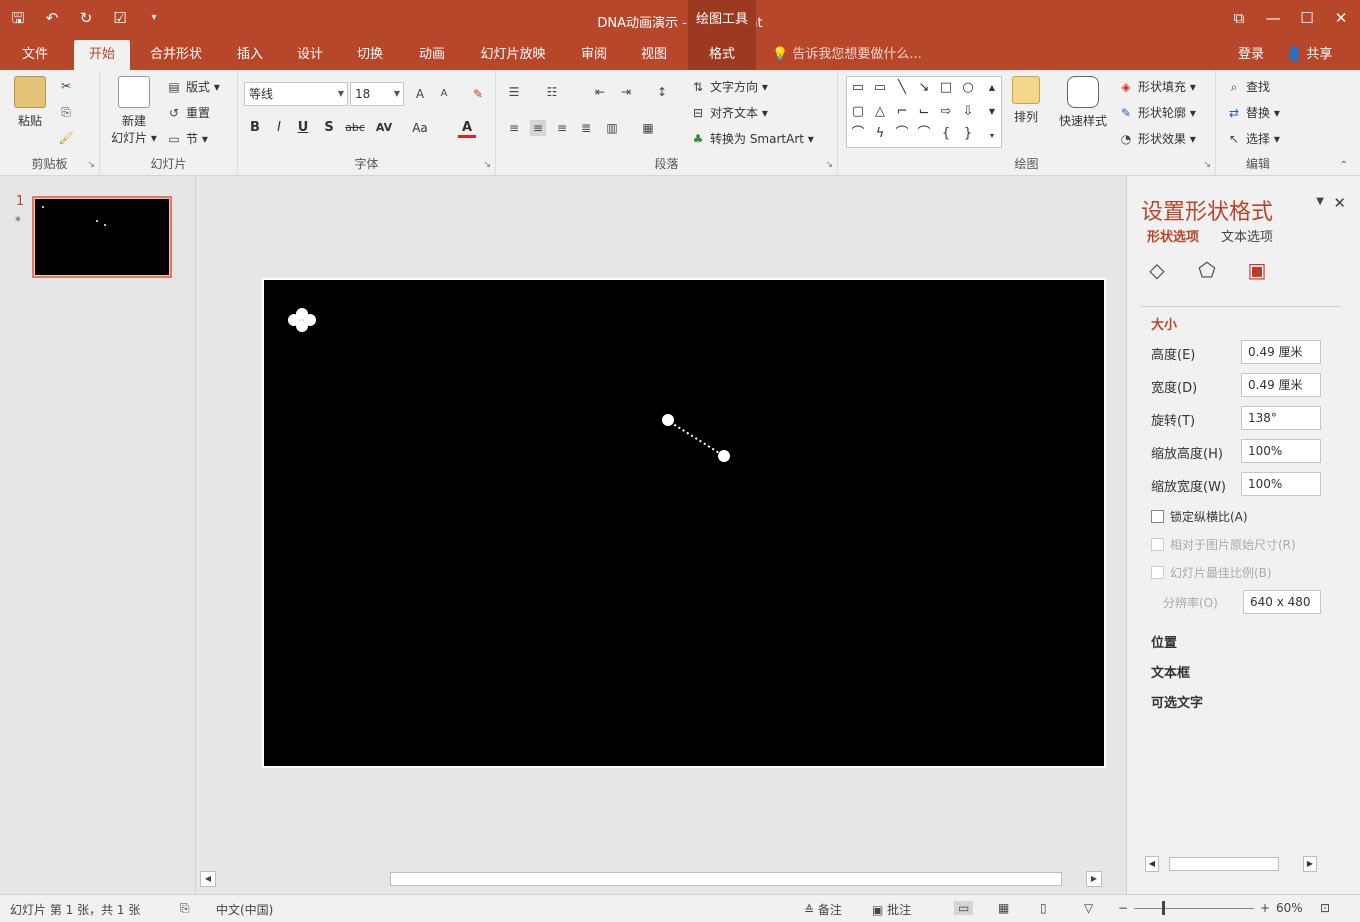 This screenshot has width=1360, height=922. What do you see at coordinates (66, 138) in the screenshot?
I see `format-painter-button: 🖌` at bounding box center [66, 138].